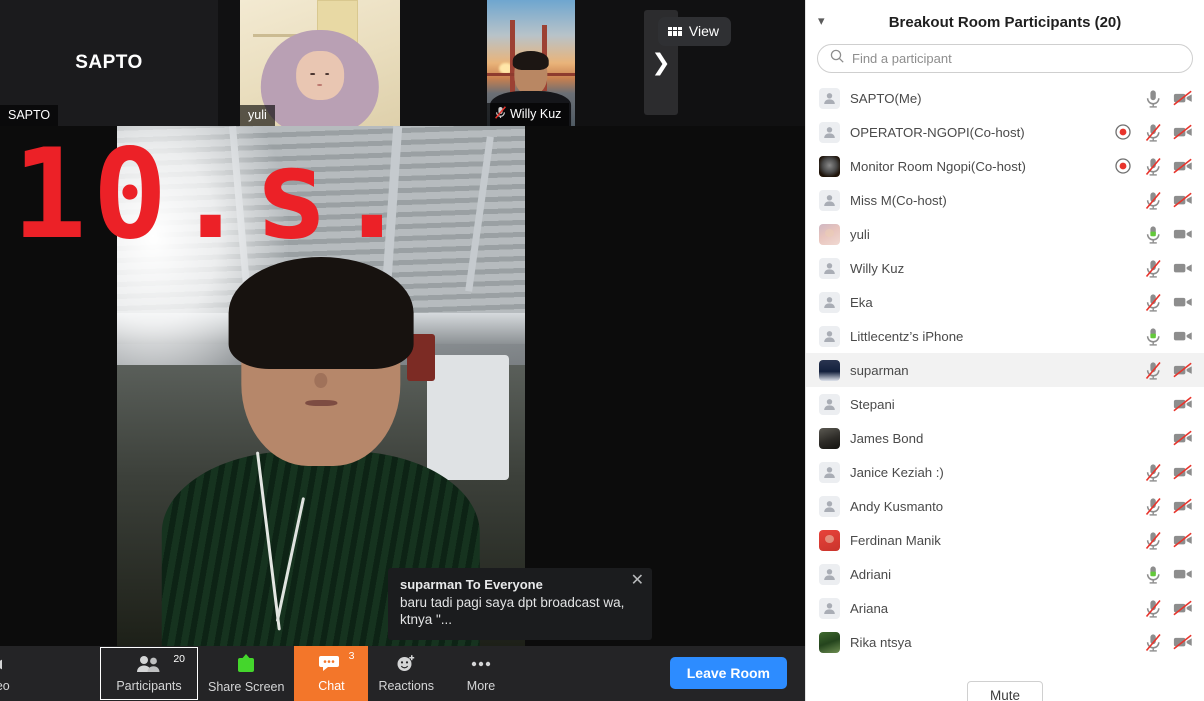  I want to click on participant-row: Ariana, so click(1005, 608).